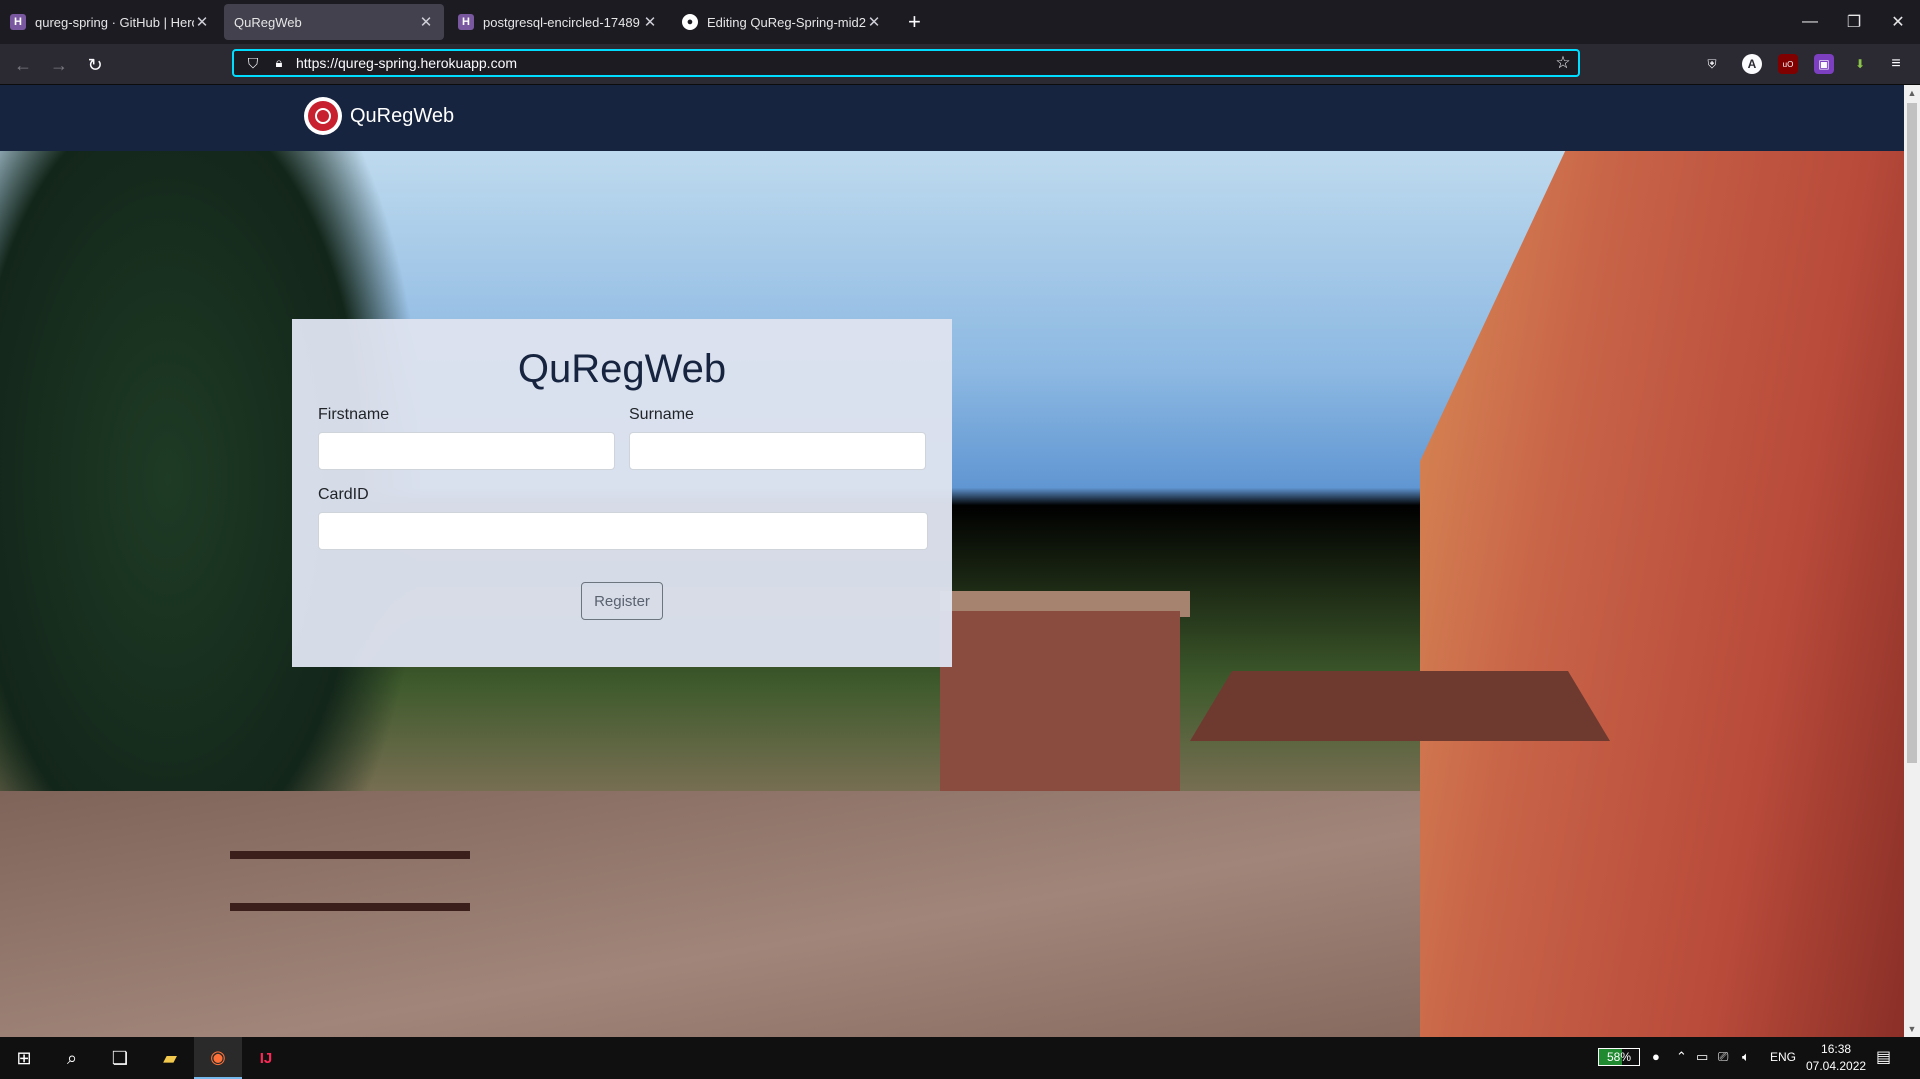 The image size is (1920, 1079). I want to click on file-explorer-icon: ▰, so click(170, 1058).